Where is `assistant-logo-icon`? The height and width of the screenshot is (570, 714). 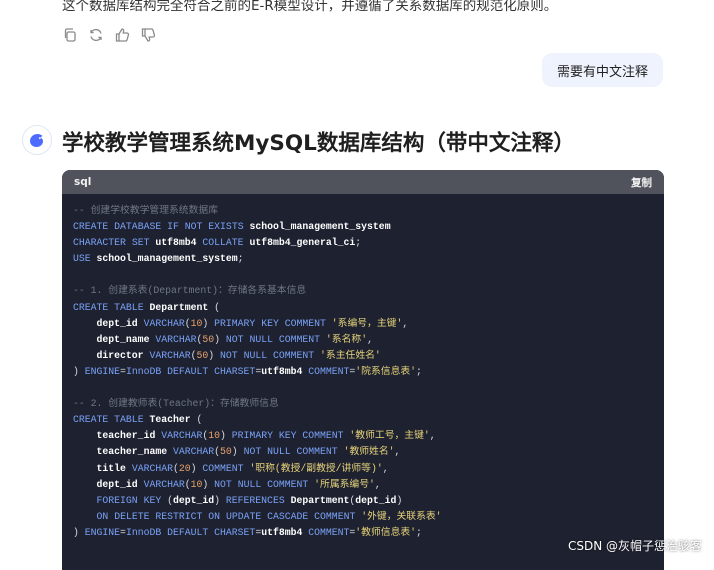
assistant-logo-icon is located at coordinates (36, 140).